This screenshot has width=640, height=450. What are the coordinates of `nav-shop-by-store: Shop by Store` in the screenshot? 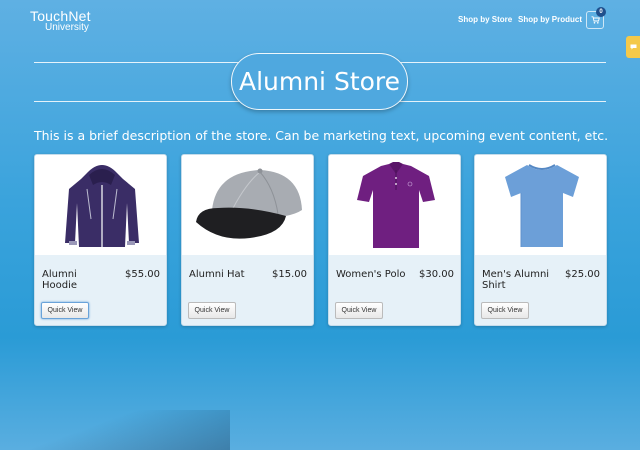 It's located at (485, 19).